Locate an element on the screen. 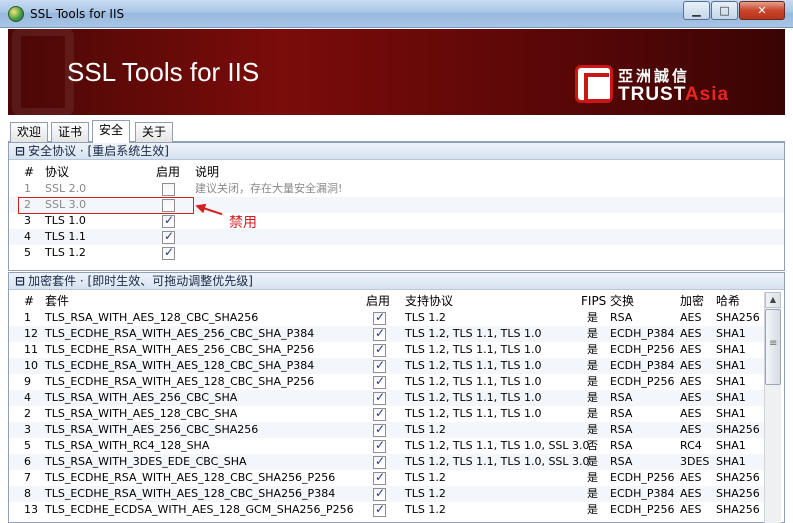 This screenshot has height=523, width=793. row-number: 10 is located at coordinates (31, 365).